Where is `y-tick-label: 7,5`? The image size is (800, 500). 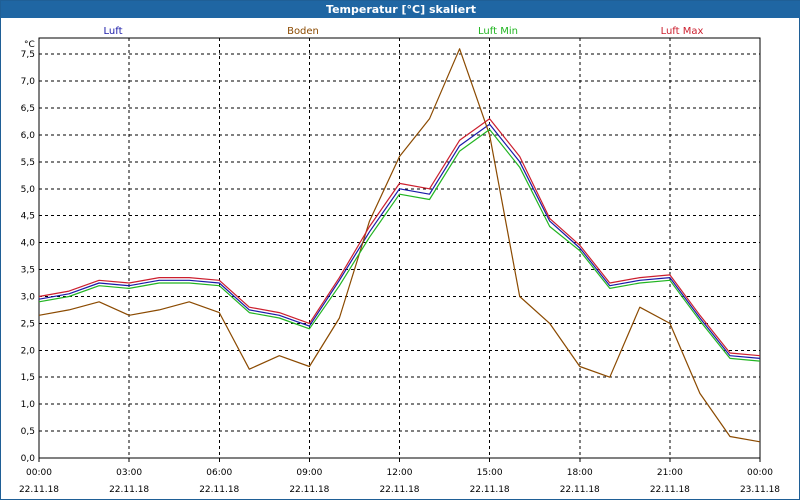 y-tick-label: 7,5 is located at coordinates (28, 55).